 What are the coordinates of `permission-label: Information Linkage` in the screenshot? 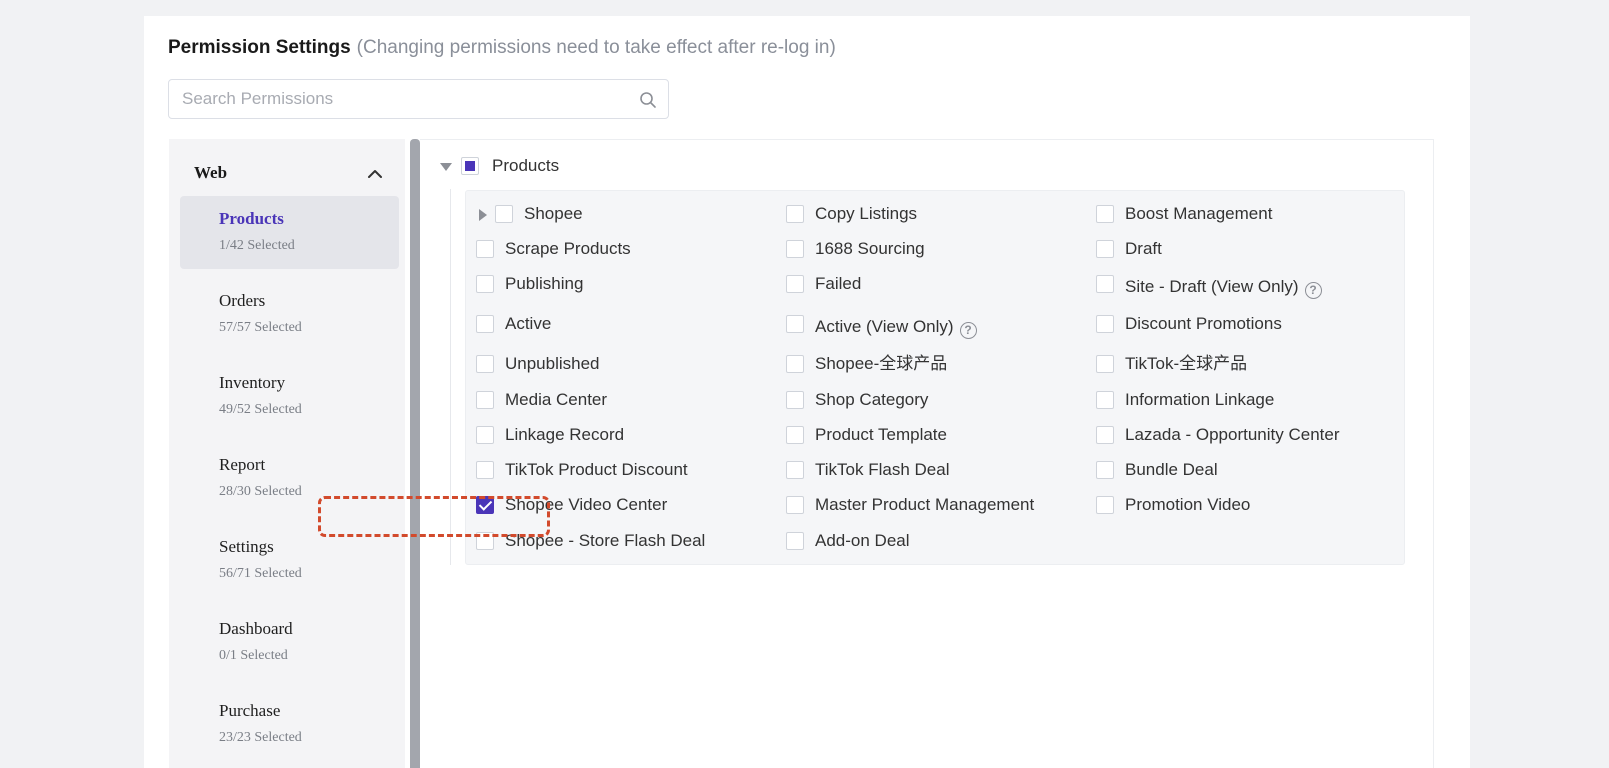 It's located at (1200, 399).